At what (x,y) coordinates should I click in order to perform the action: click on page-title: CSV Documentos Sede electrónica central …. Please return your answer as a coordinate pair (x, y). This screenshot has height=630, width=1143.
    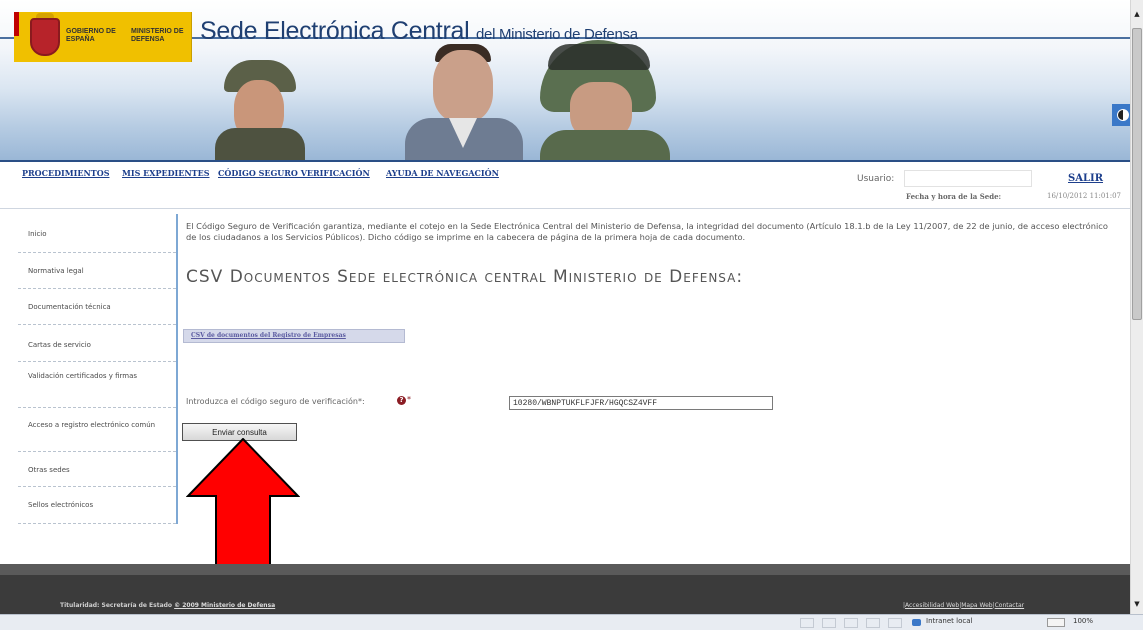
    Looking at the image, I should click on (465, 277).